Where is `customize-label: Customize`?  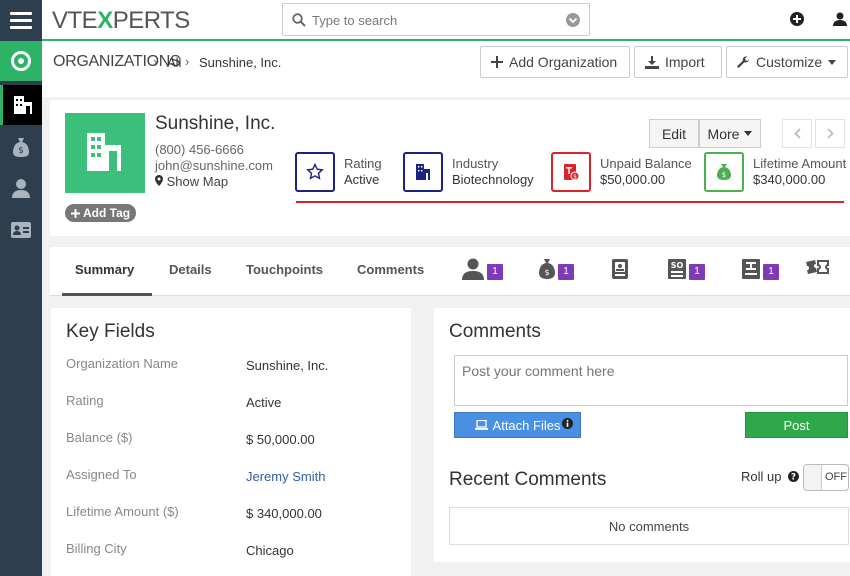 customize-label: Customize is located at coordinates (789, 62).